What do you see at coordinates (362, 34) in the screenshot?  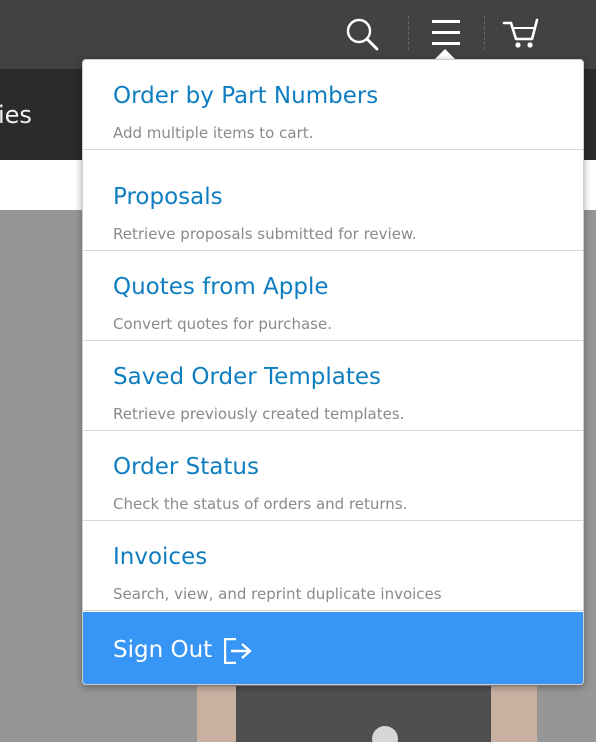 I see `search-icon` at bounding box center [362, 34].